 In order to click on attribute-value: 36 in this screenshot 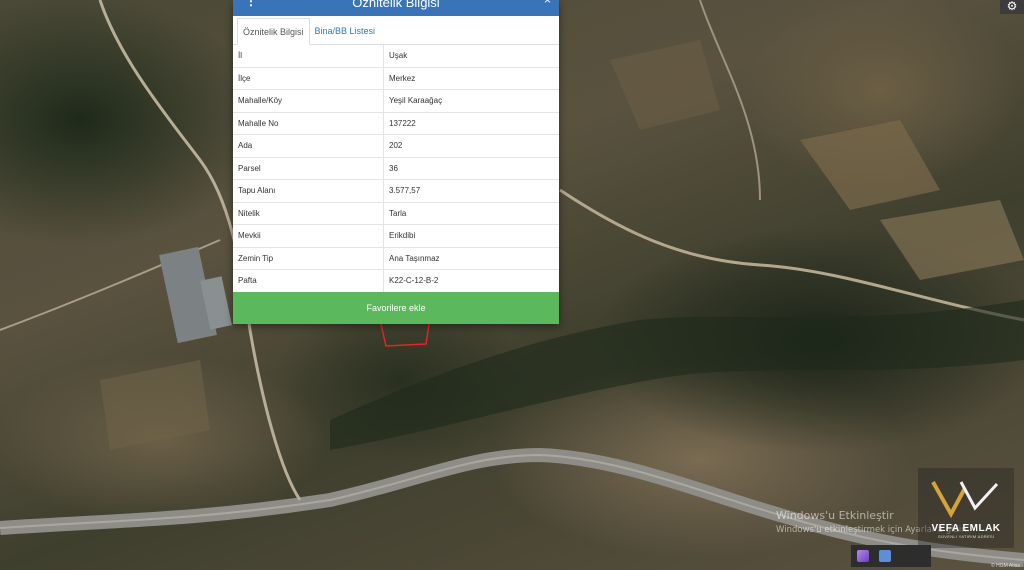, I will do `click(471, 168)`.